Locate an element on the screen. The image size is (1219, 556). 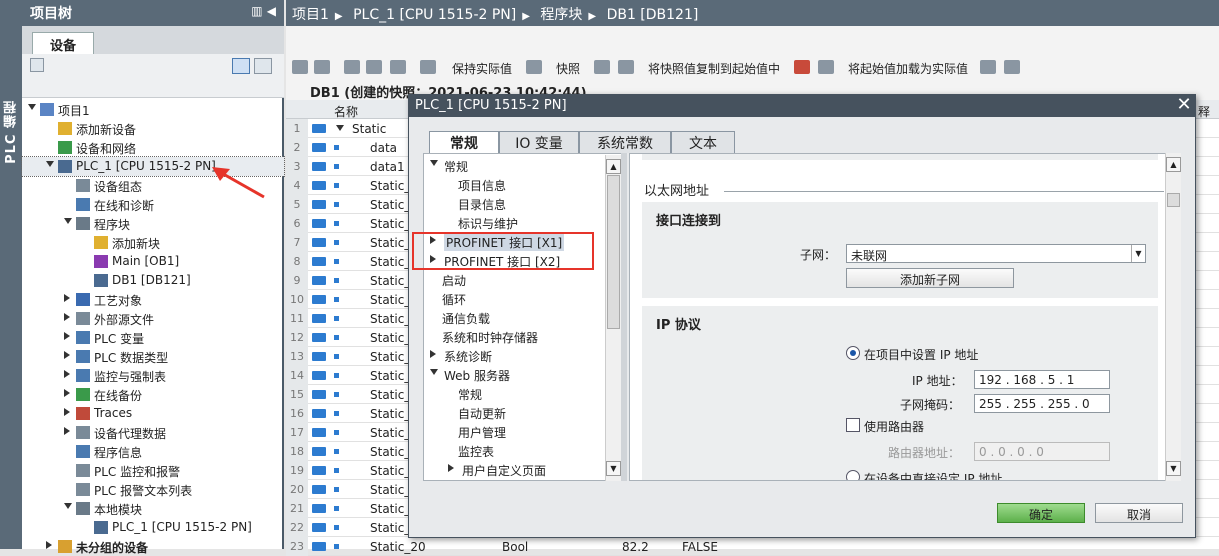
tree-item: 设备和网络 is located at coordinates (153, 147).